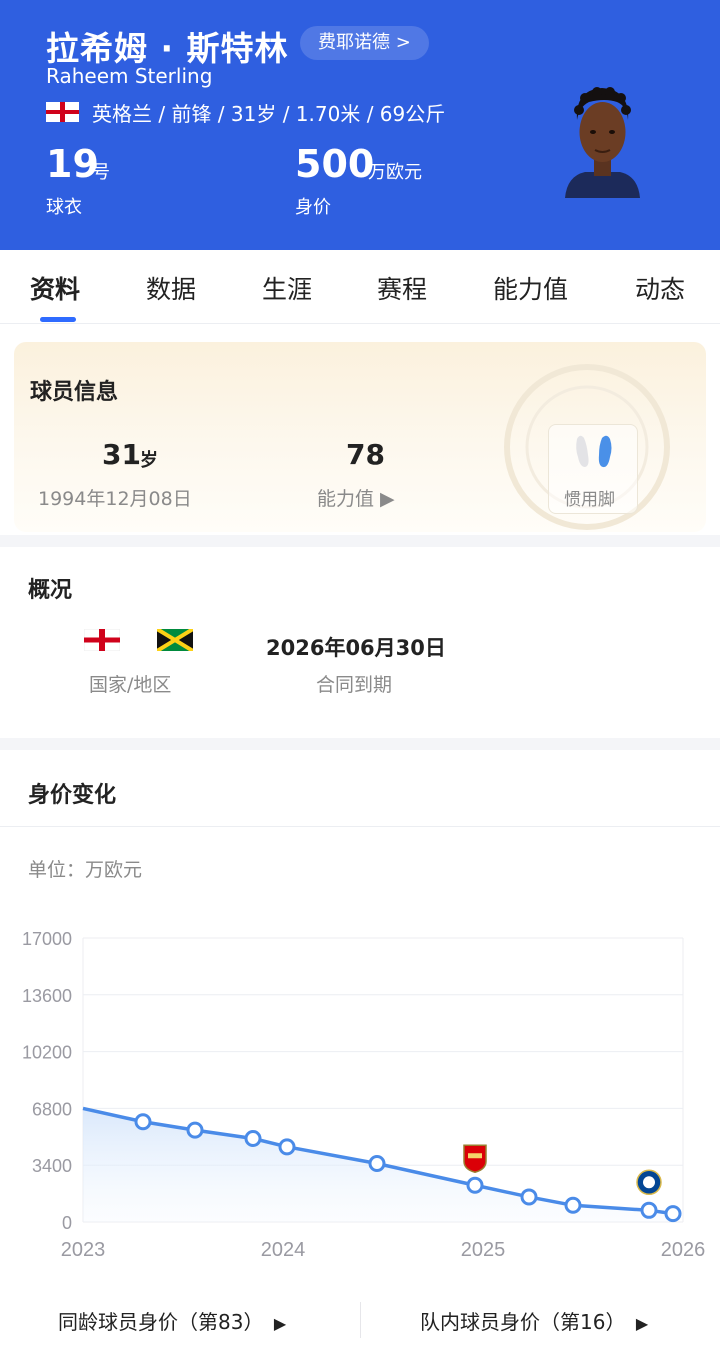 This screenshot has width=720, height=1357. I want to click on y-tick-label: 0, so click(67, 1223).